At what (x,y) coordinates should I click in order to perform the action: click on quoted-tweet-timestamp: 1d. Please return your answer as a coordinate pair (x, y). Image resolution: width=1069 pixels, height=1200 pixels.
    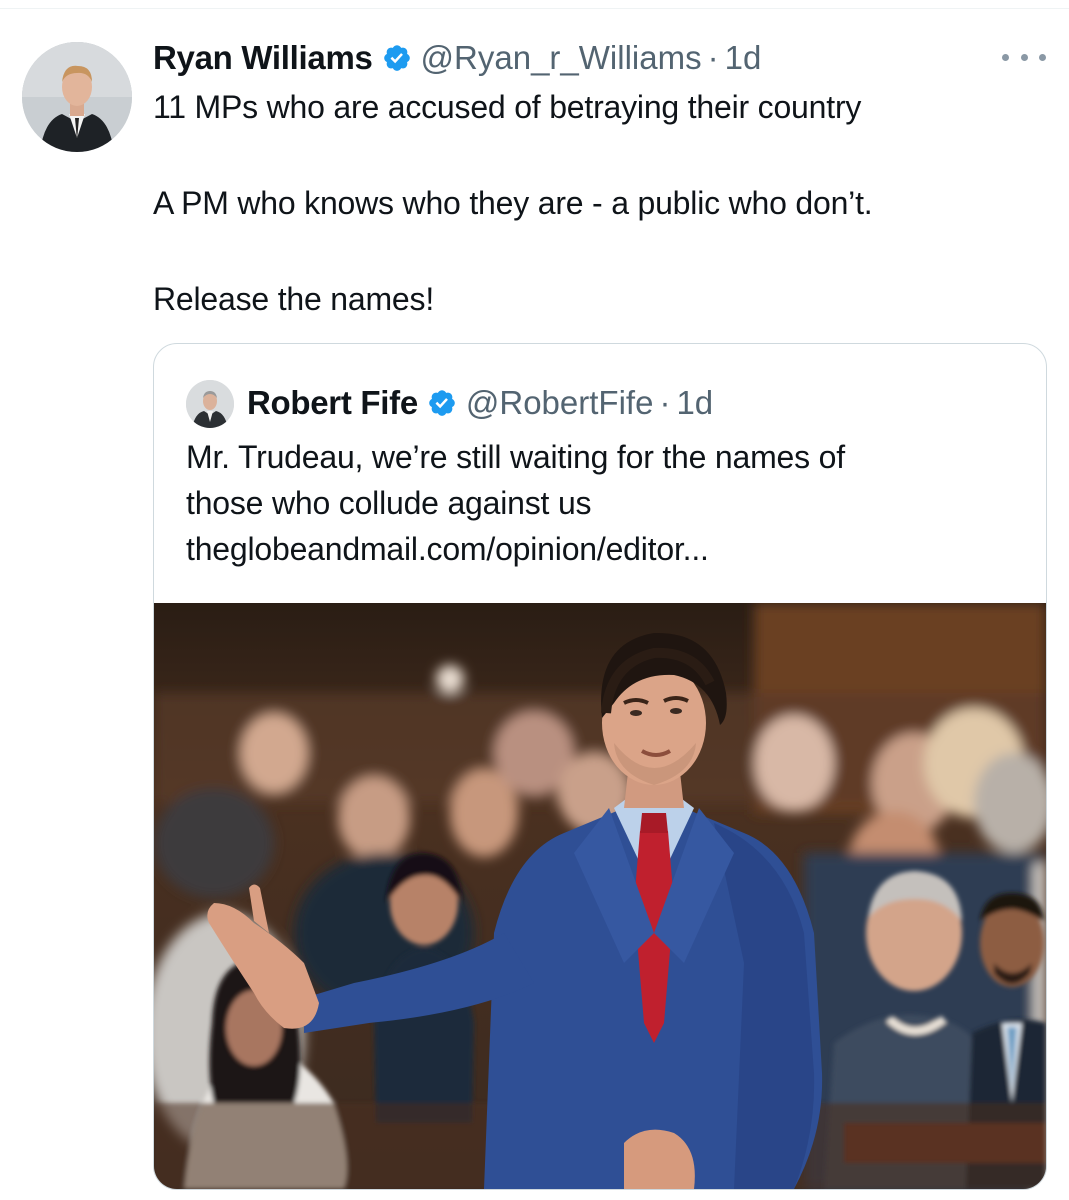
    Looking at the image, I should click on (694, 403).